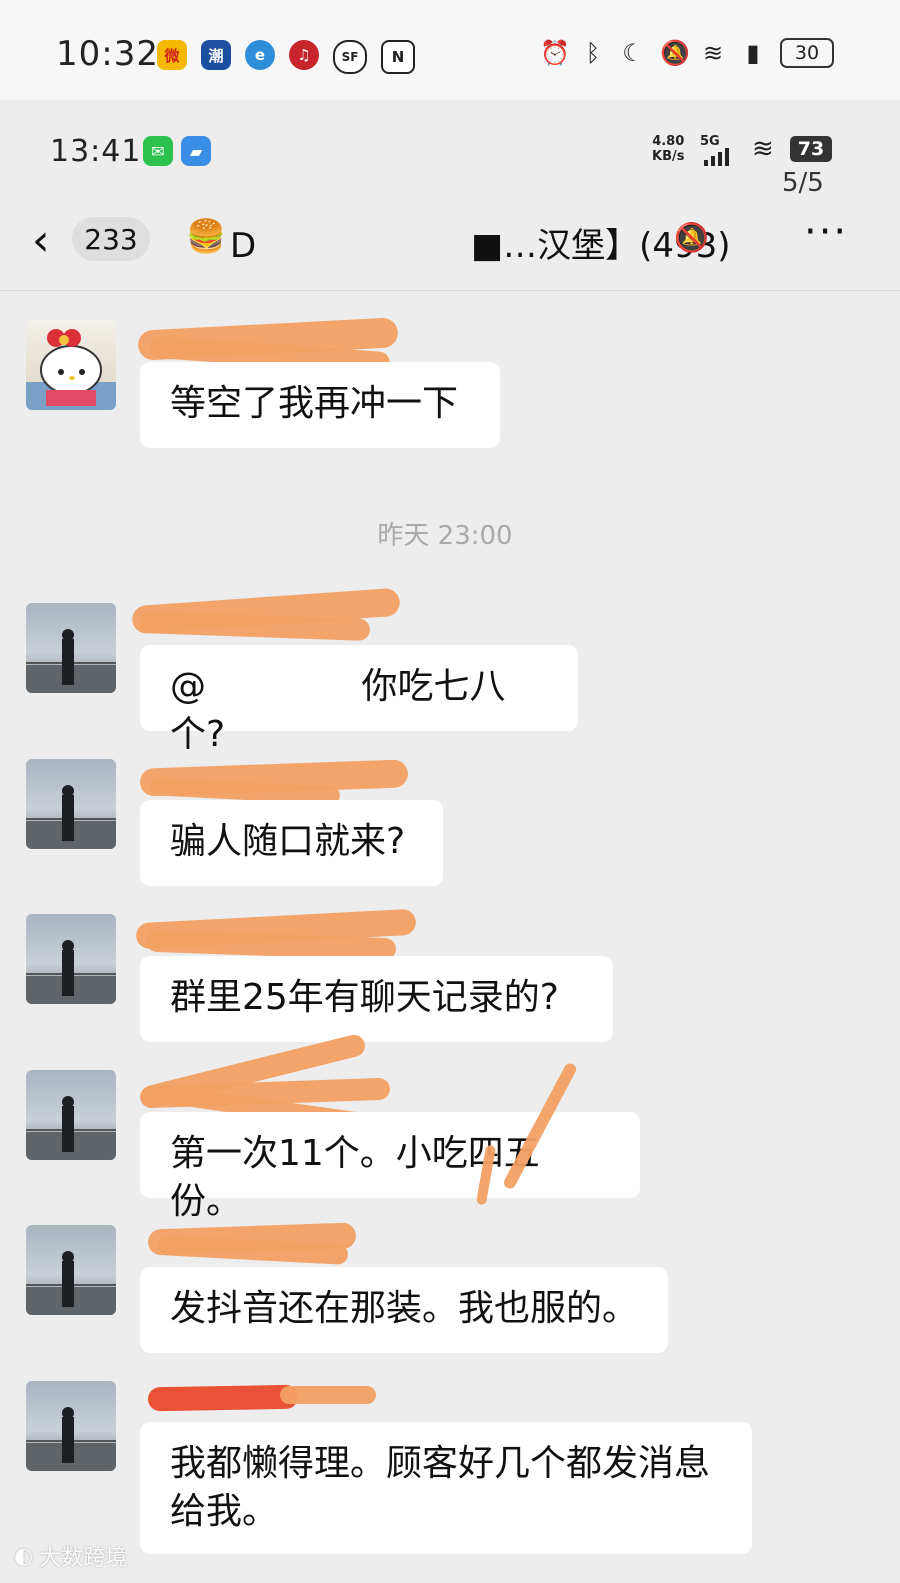 The height and width of the screenshot is (1583, 900). What do you see at coordinates (691, 237) in the screenshot?
I see `mute-bell-icon: 🔕` at bounding box center [691, 237].